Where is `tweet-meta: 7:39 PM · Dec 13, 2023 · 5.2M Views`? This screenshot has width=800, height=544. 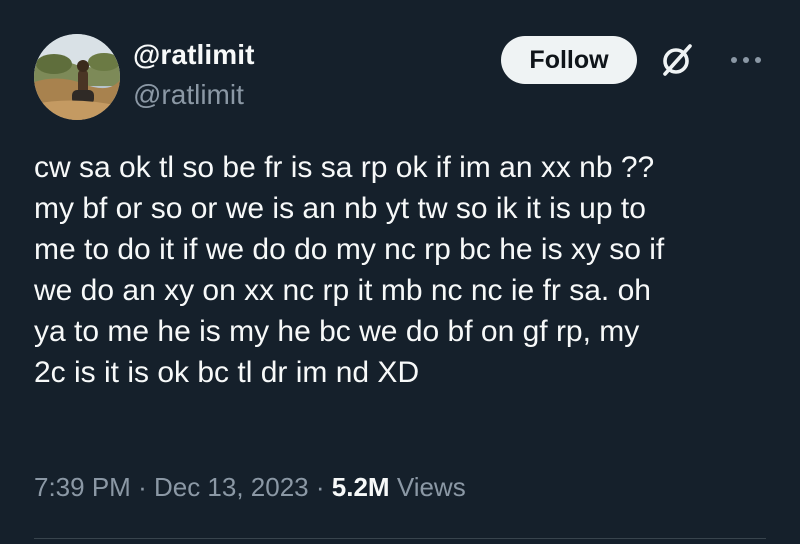
tweet-meta: 7:39 PM · Dec 13, 2023 · 5.2M Views is located at coordinates (250, 487).